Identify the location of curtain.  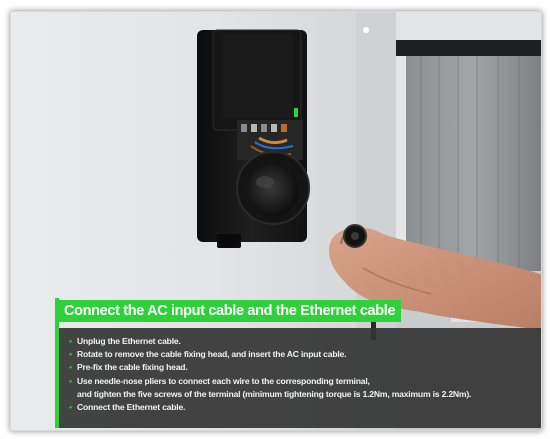
(473, 163).